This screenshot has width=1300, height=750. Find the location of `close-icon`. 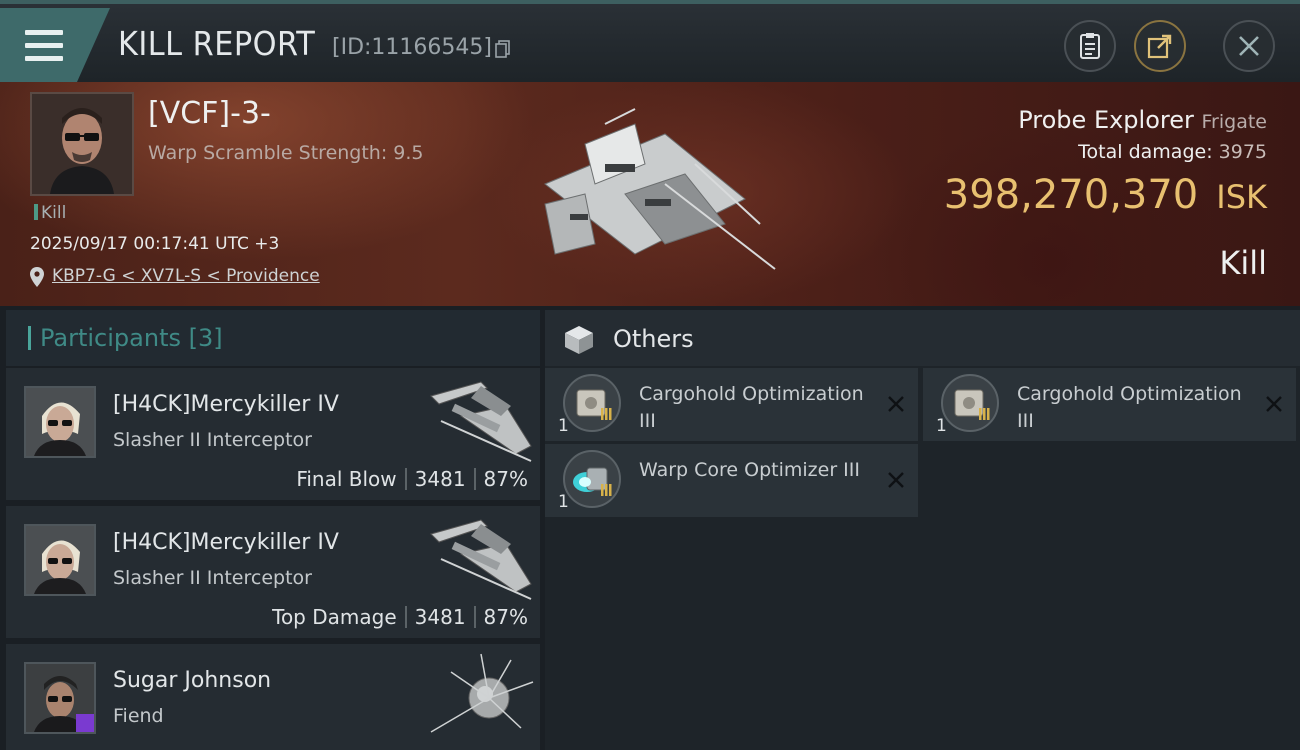

close-icon is located at coordinates (1249, 46).